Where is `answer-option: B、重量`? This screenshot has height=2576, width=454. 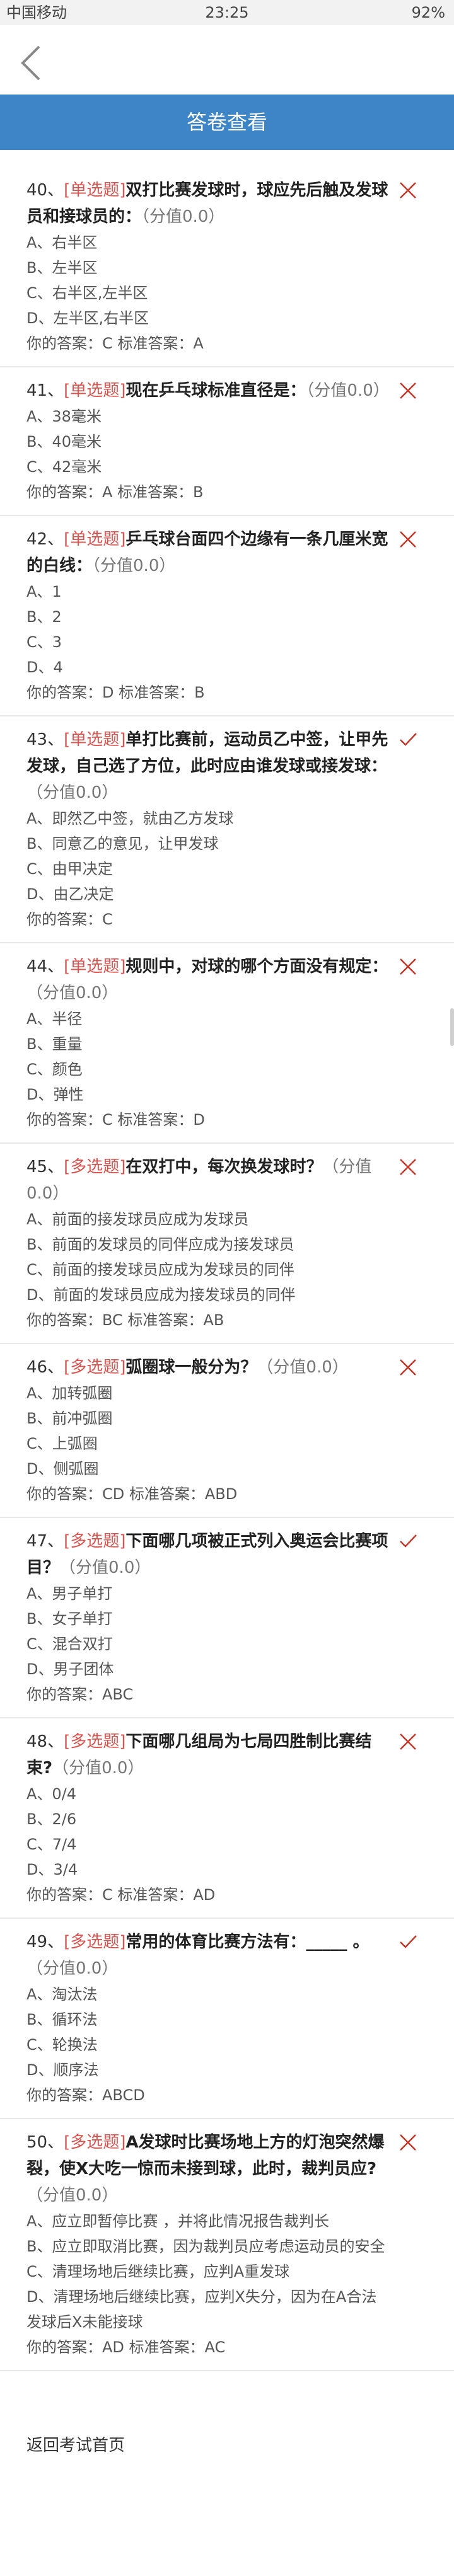 answer-option: B、重量 is located at coordinates (54, 1044).